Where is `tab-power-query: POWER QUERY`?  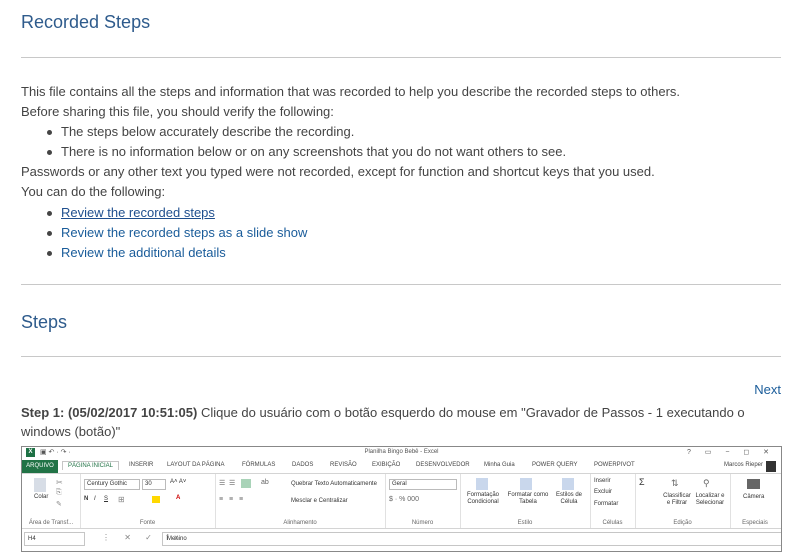 tab-power-query: POWER QUERY is located at coordinates (555, 465).